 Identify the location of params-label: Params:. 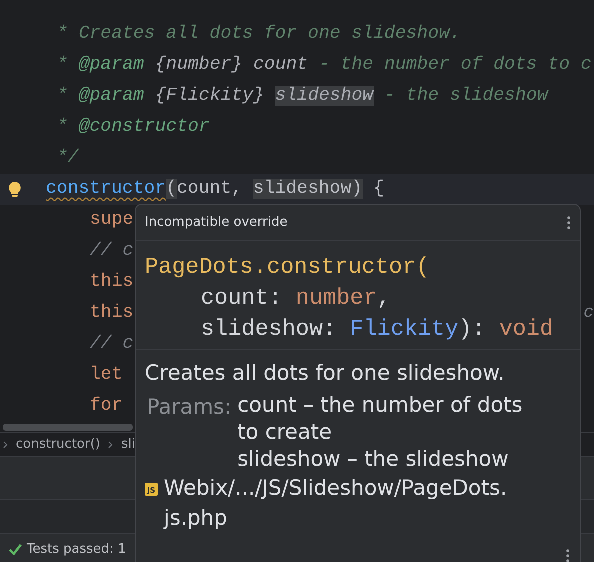
(189, 407).